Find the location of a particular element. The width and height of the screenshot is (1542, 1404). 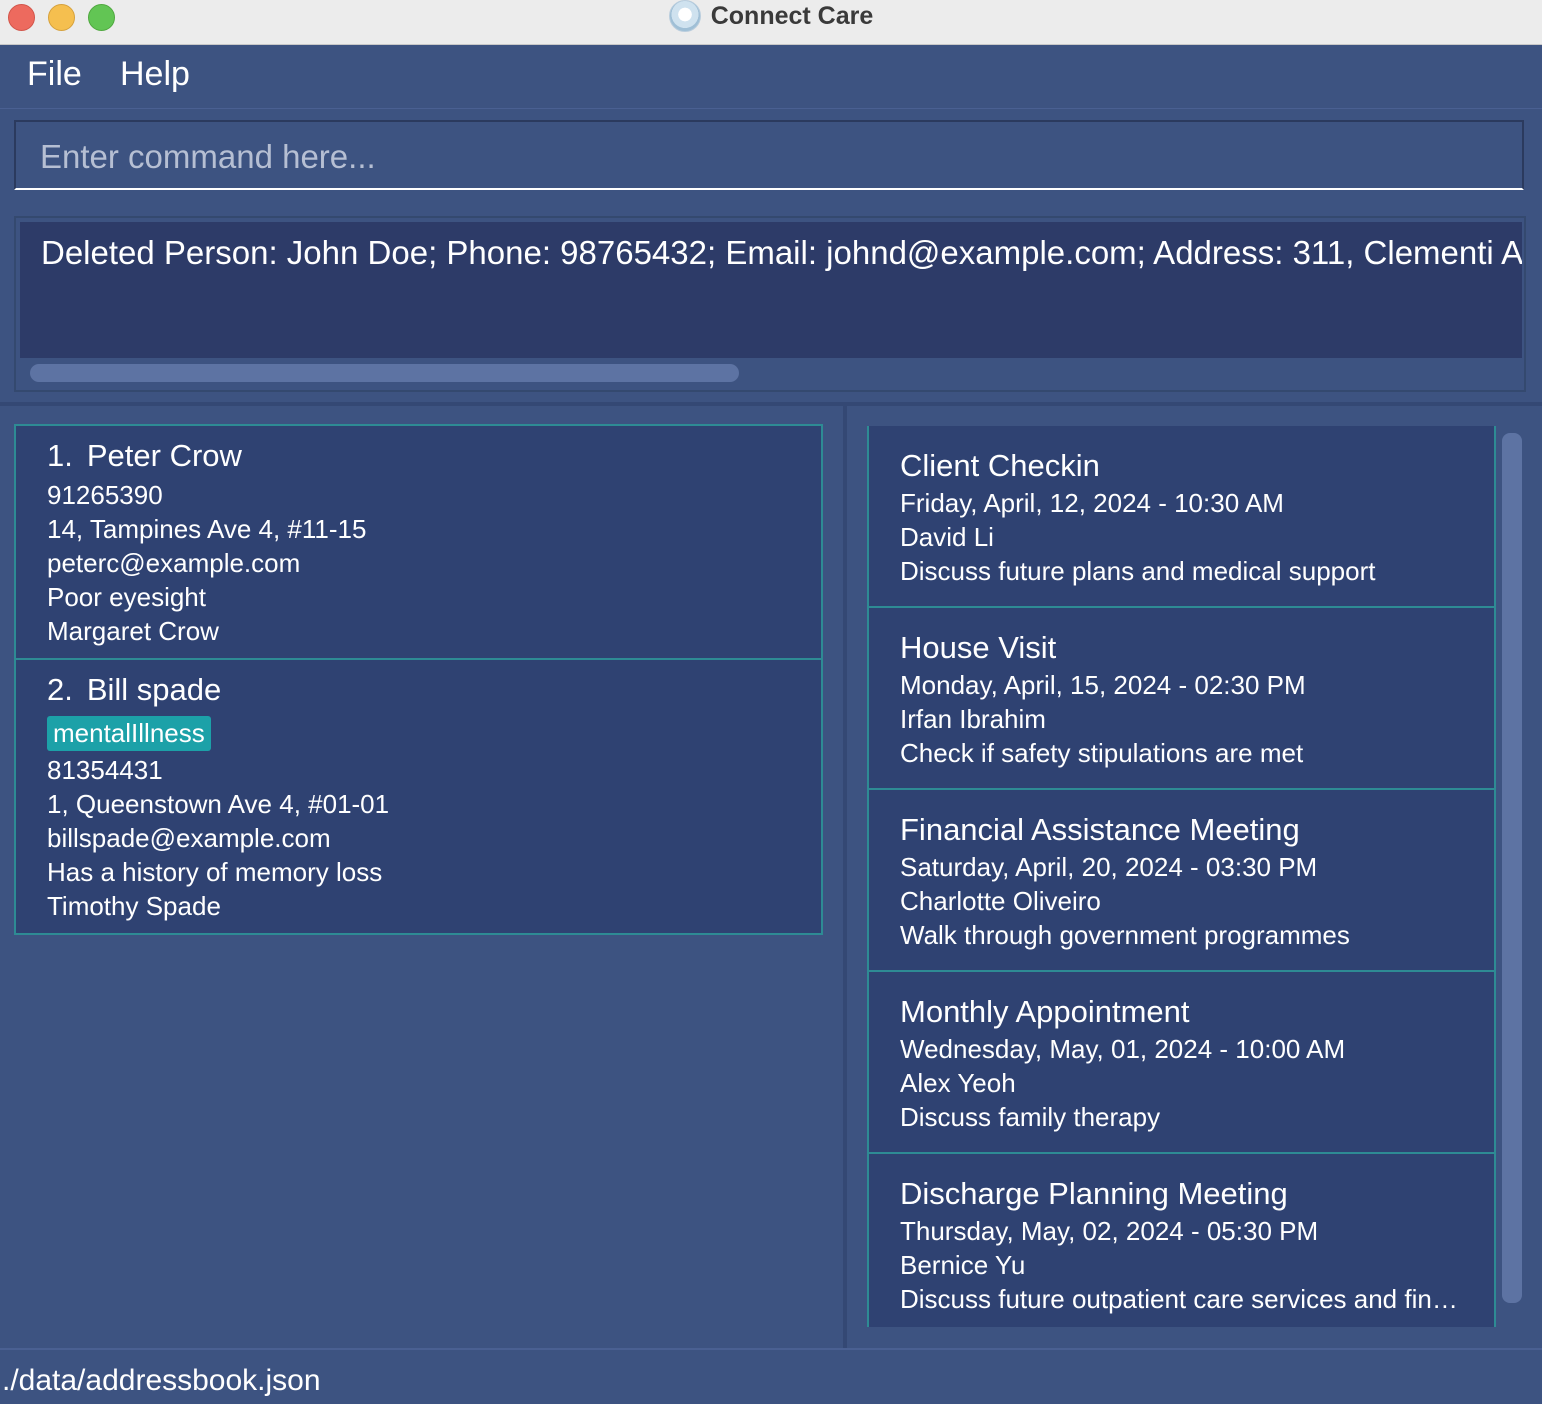

result-horizontal-scrollbar is located at coordinates (384, 373).